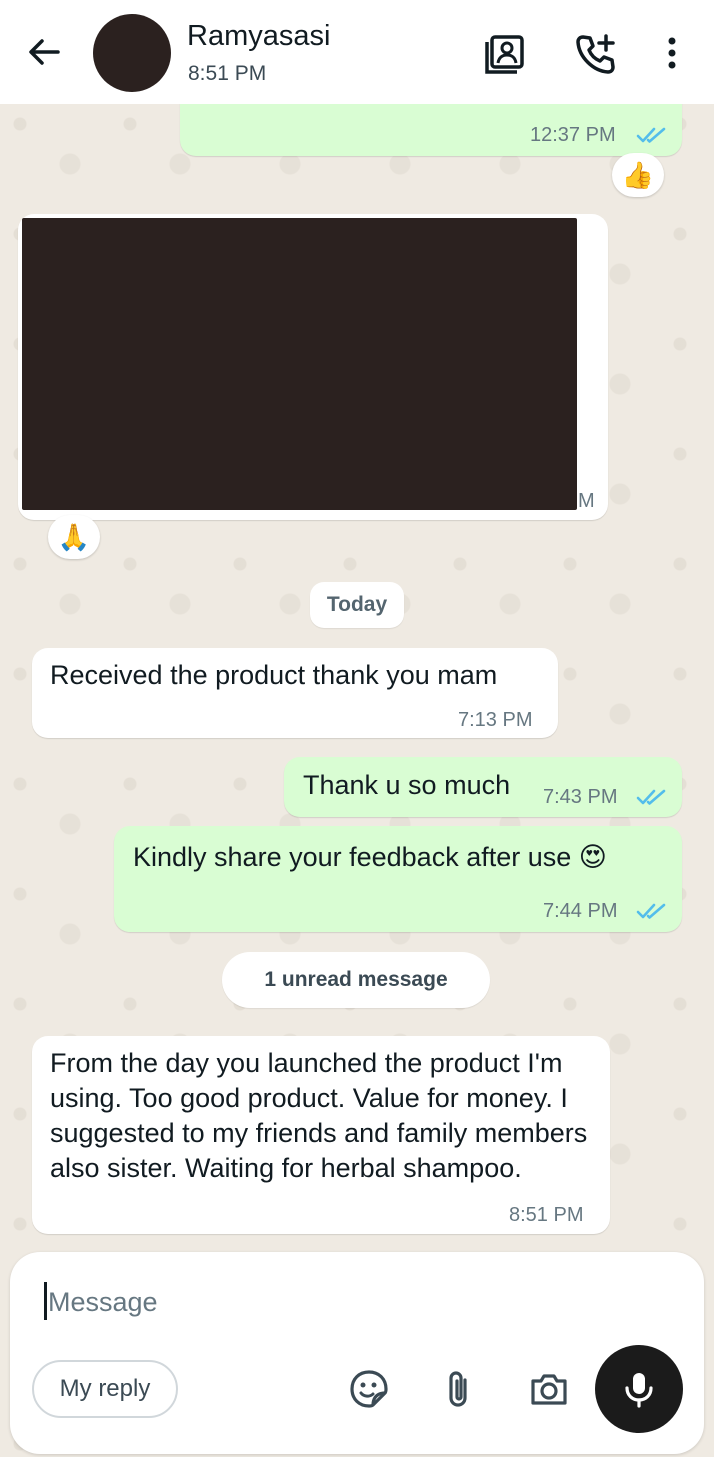  Describe the element at coordinates (45, 1301) in the screenshot. I see `text-caret` at that location.